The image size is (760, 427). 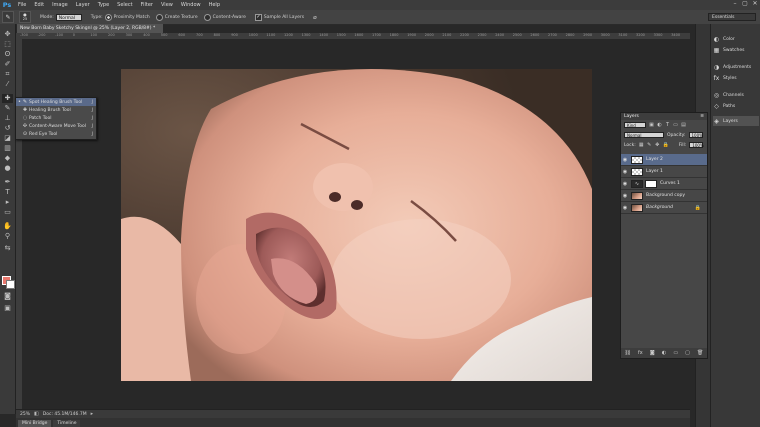 What do you see at coordinates (7, 84) in the screenshot?
I see `eyedropper-tool-icon: ⁄` at bounding box center [7, 84].